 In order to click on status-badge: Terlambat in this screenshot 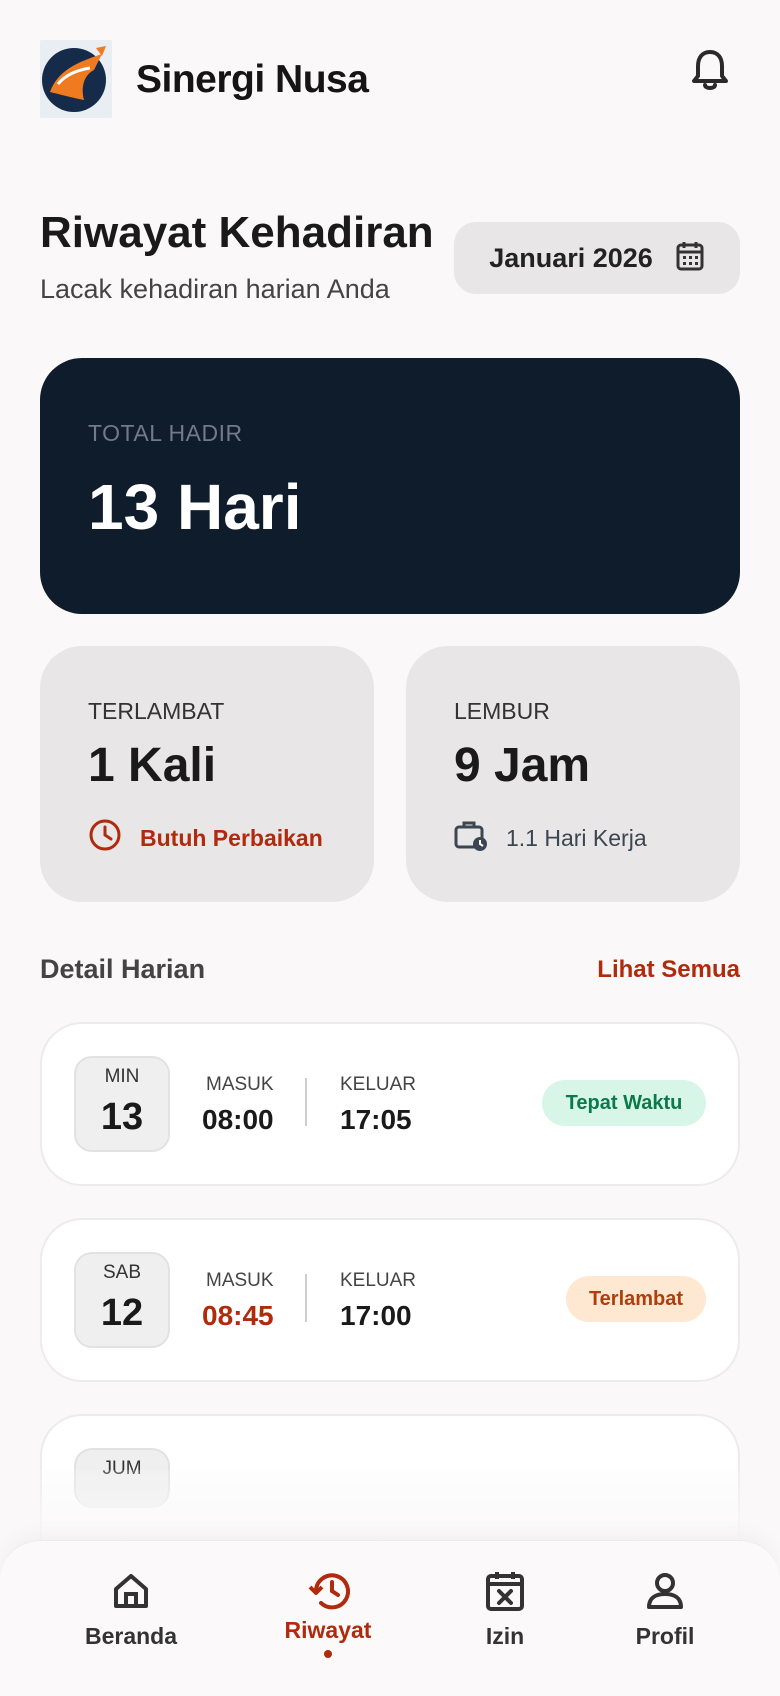, I will do `click(636, 1299)`.